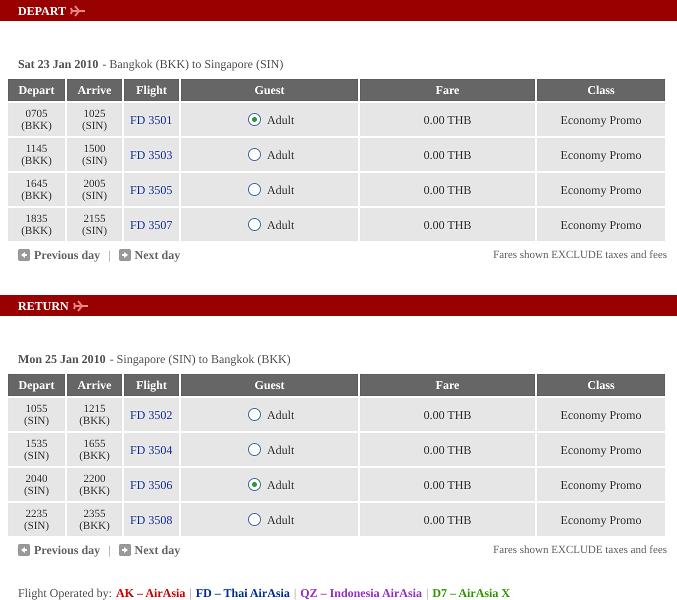  What do you see at coordinates (58, 64) in the screenshot?
I see `flight-date: Sat 23 Jan 2010` at bounding box center [58, 64].